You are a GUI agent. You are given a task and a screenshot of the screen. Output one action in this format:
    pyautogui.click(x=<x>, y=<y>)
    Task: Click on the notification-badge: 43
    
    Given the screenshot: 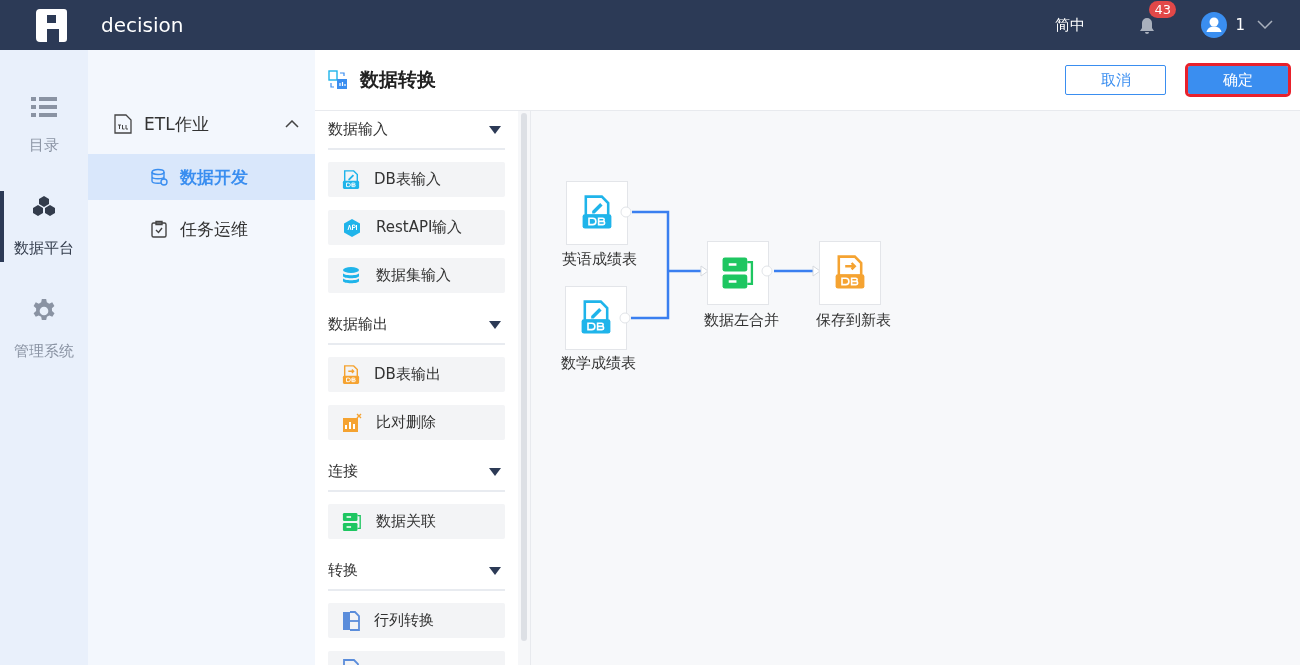 What is the action you would take?
    pyautogui.click(x=1162, y=9)
    